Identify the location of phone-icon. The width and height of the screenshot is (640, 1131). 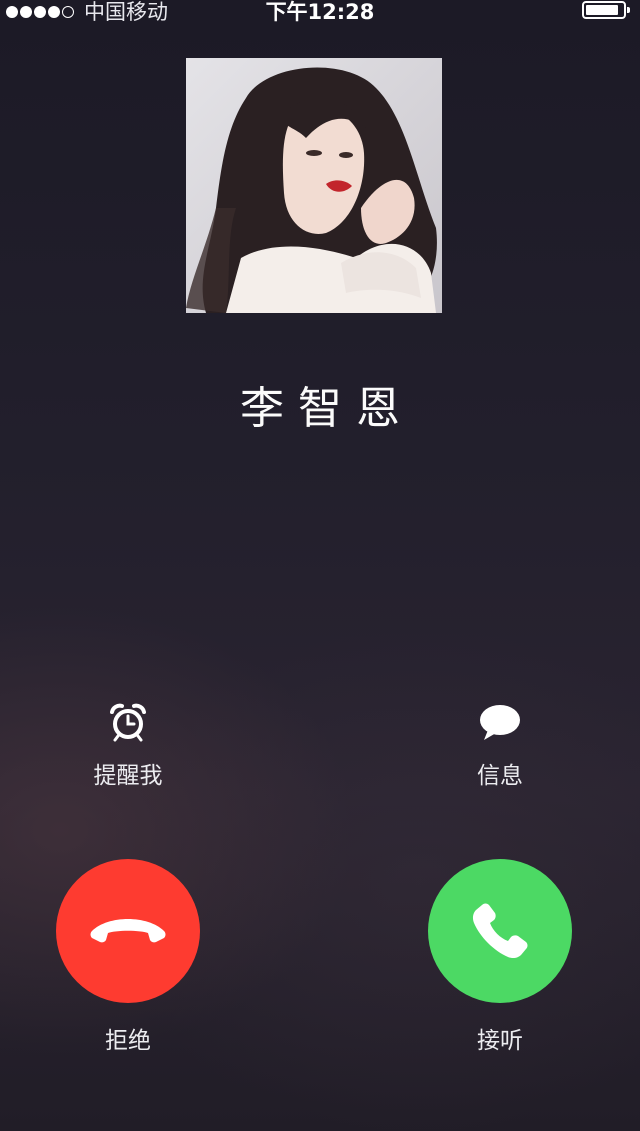
(500, 931).